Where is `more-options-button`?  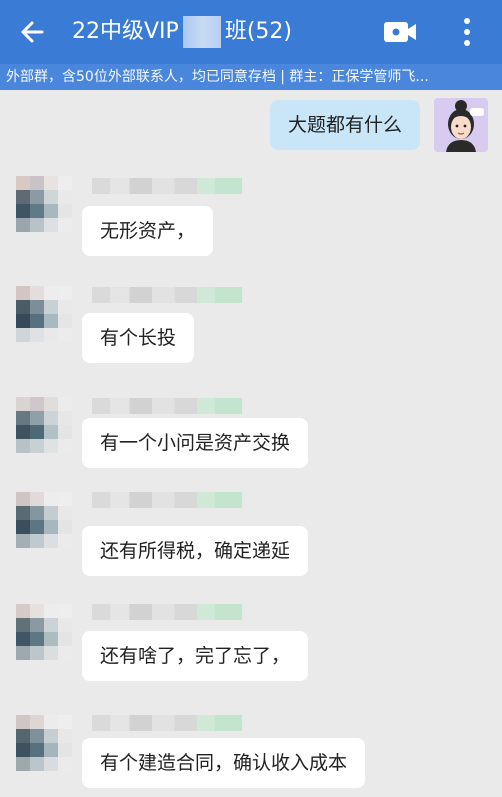 more-options-button is located at coordinates (467, 32).